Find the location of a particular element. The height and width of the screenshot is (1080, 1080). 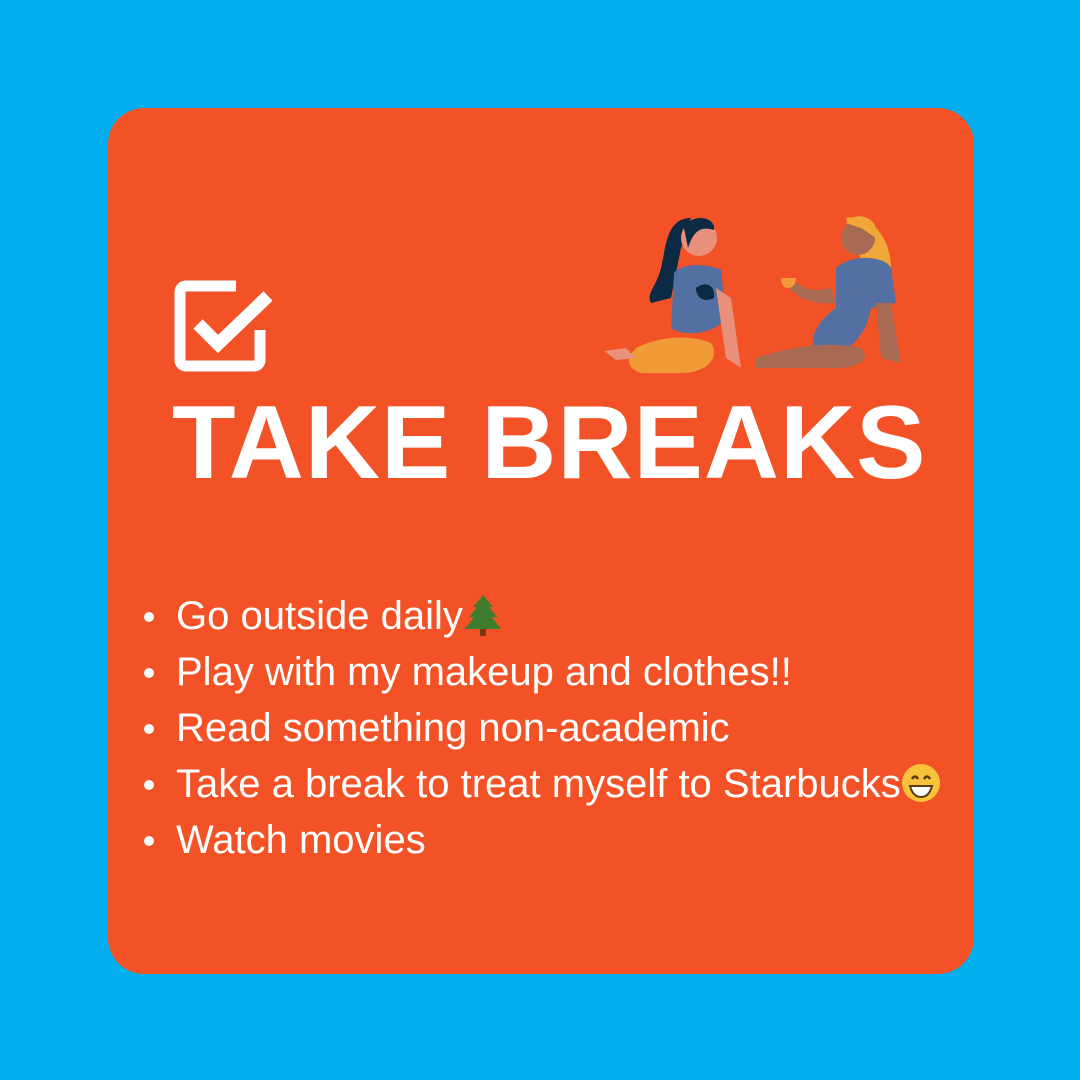

list-item: Read something non-academic is located at coordinates (542, 728).